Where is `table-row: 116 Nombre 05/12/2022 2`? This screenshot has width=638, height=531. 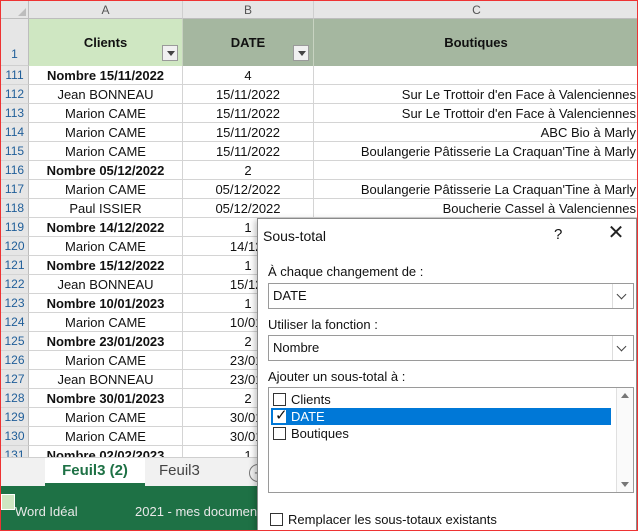 table-row: 116 Nombre 05/12/2022 2 is located at coordinates (319, 170).